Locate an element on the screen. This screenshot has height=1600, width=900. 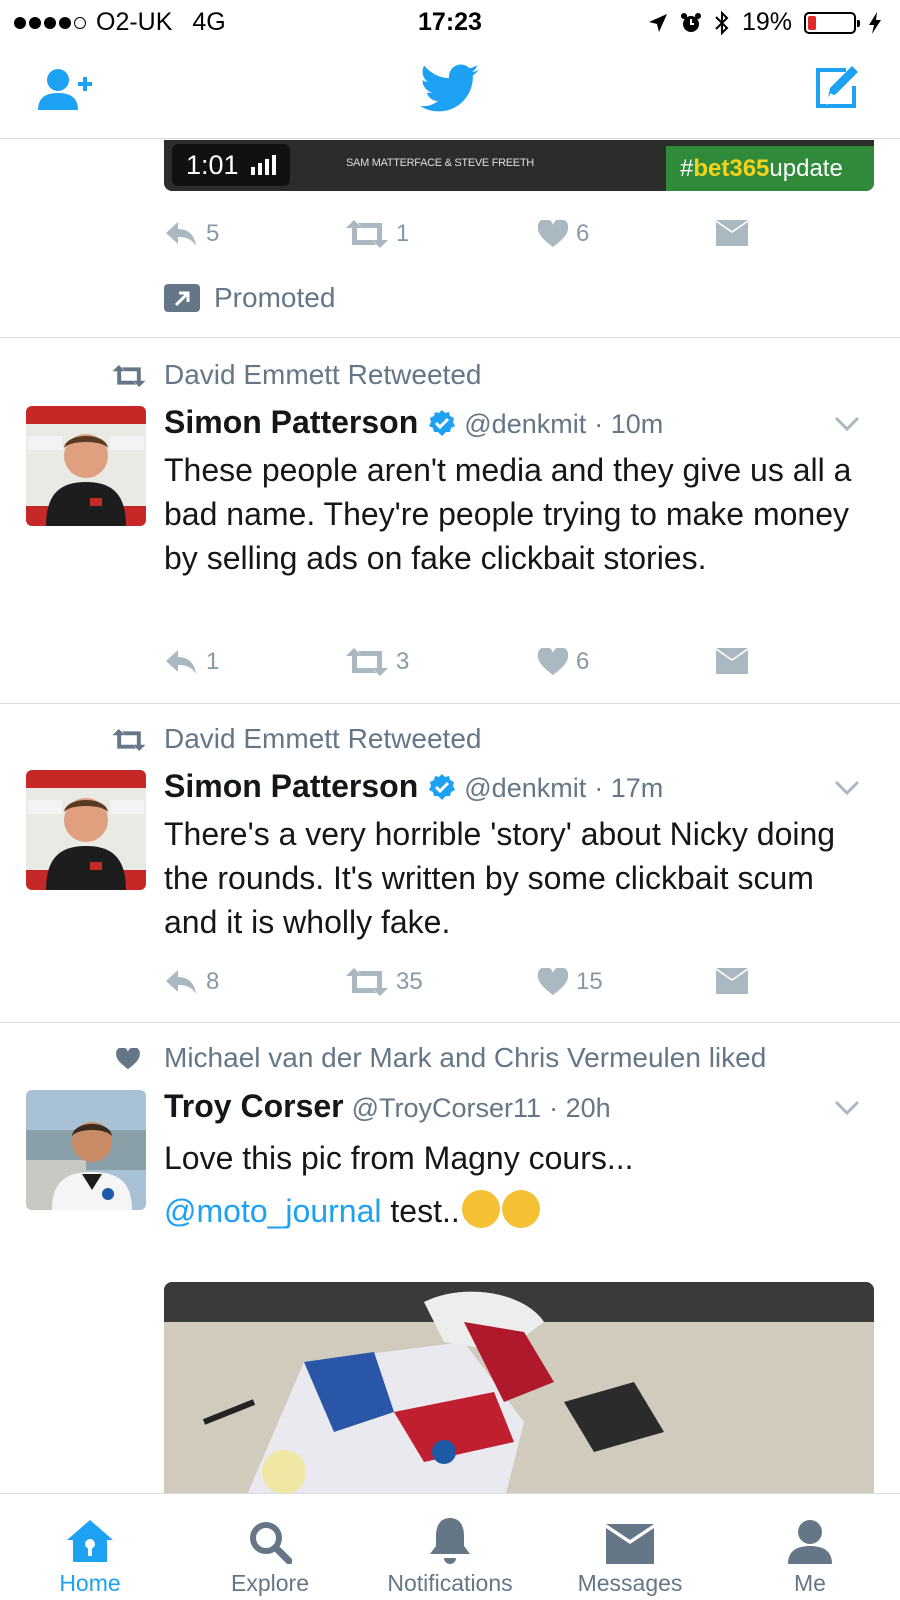
tab-label: Explore is located at coordinates (270, 1583).